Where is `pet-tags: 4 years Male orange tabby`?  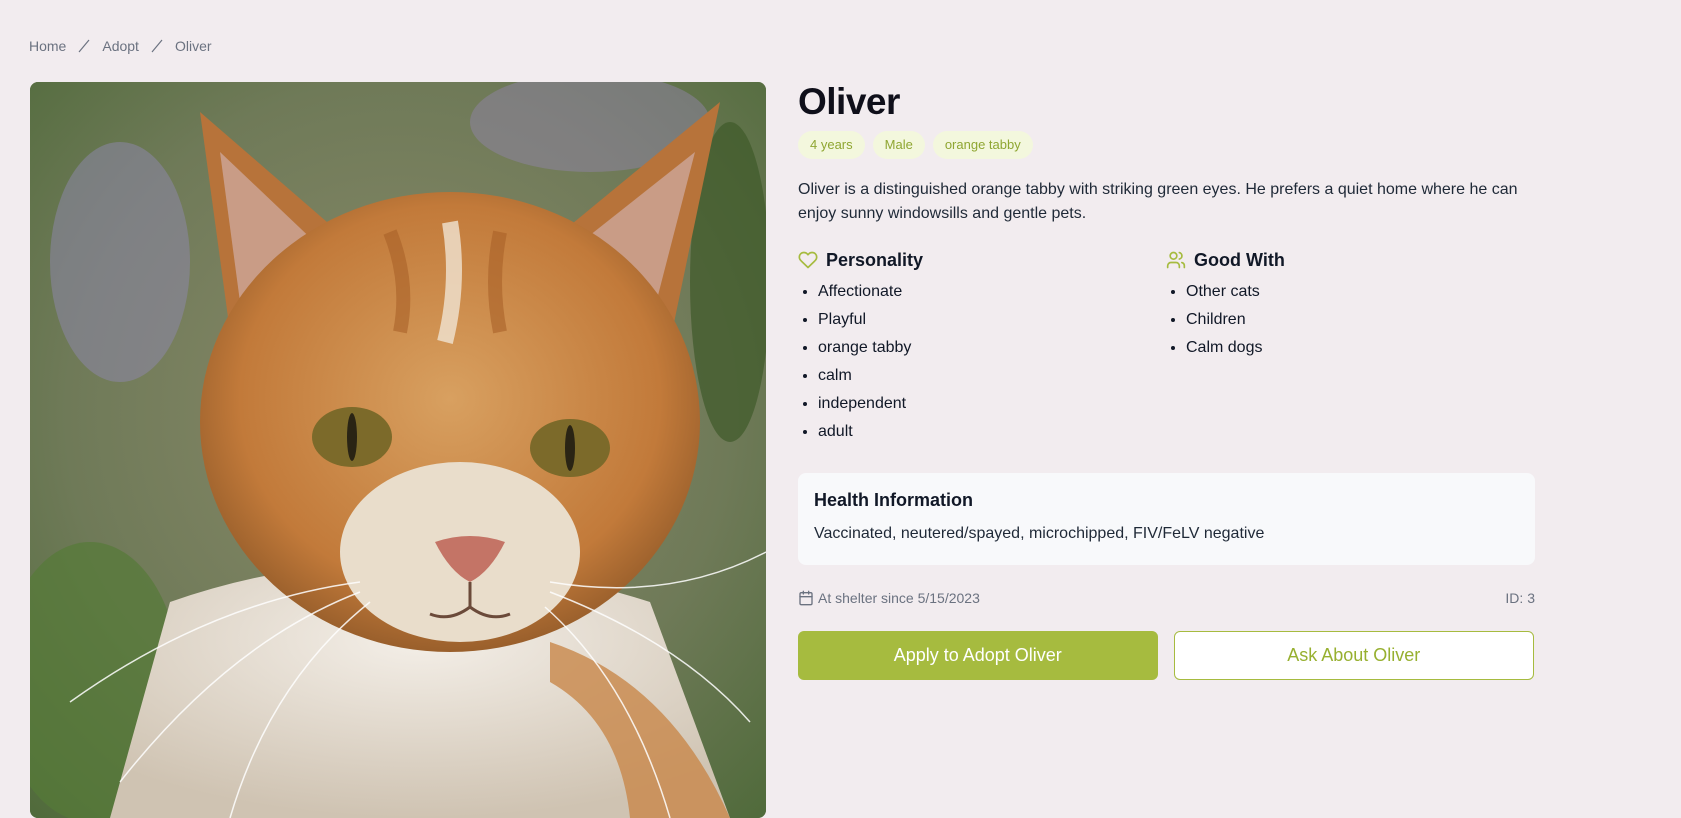
pet-tags: 4 years Male orange tabby is located at coordinates (1166, 145).